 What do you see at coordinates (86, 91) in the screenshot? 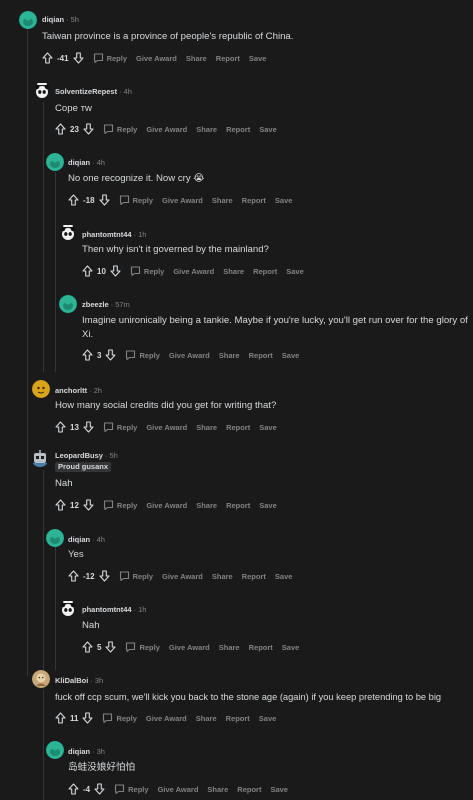
I see `comment-author: SolventizeRepest` at bounding box center [86, 91].